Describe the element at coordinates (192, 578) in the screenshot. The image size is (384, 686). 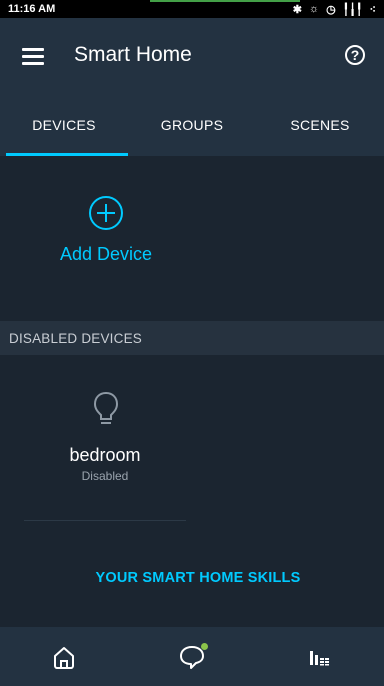
I see `smart-home-skills-link: YOUR SMART HOME SKILLS` at that location.